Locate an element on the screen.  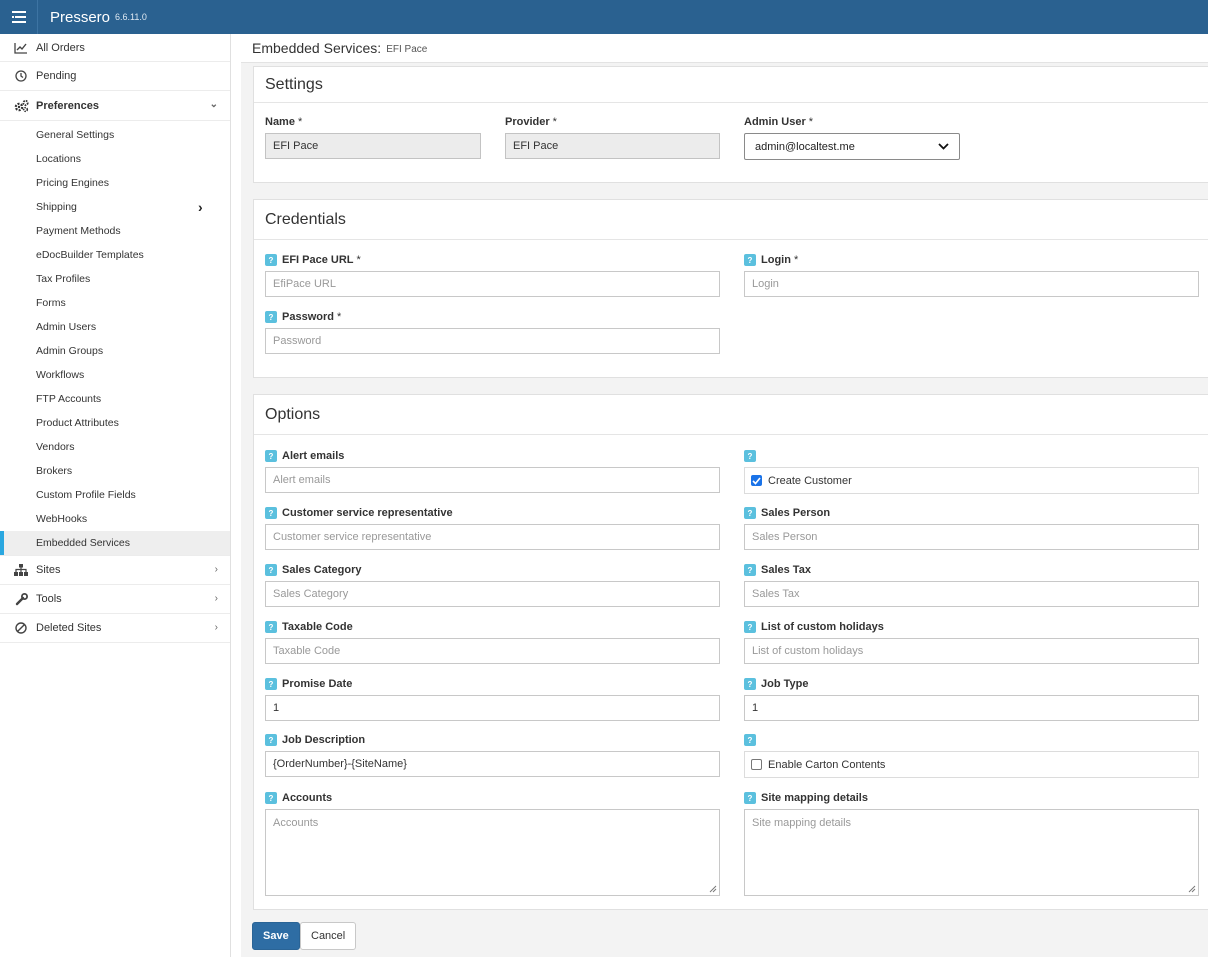
name-input: EFI Pace is located at coordinates (373, 146).